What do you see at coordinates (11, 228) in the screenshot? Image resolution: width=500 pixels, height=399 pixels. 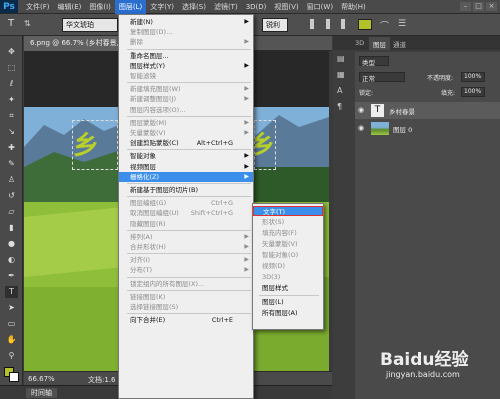 I see `gradient-tool-icon: ▮` at bounding box center [11, 228].